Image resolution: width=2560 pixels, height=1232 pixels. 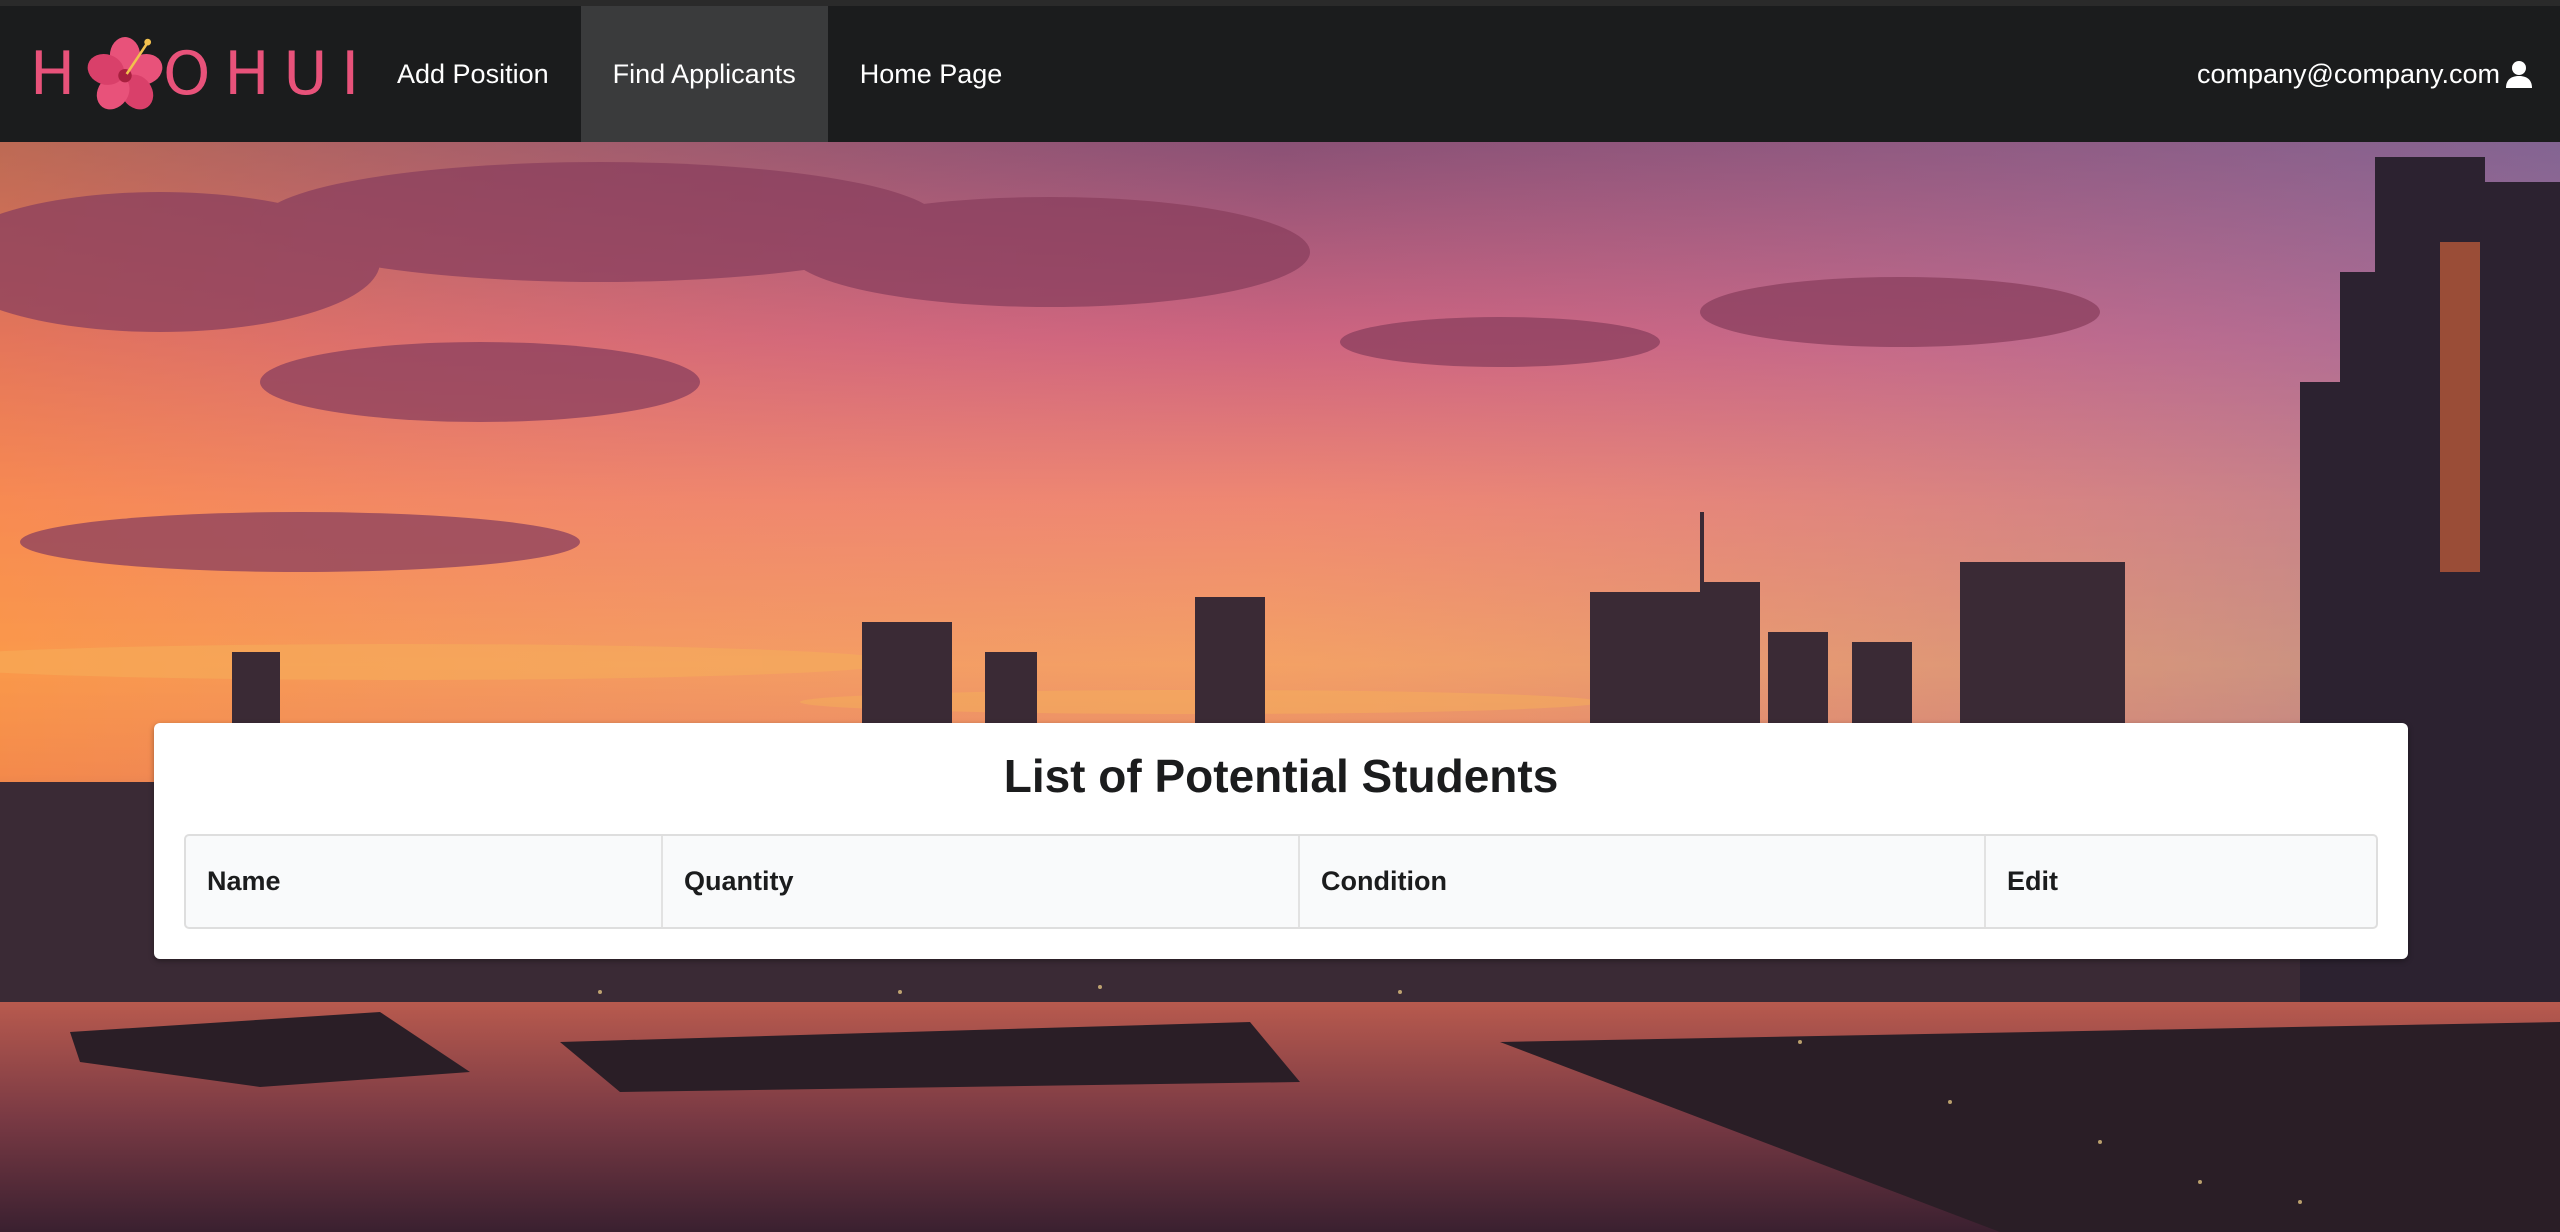 I want to click on hibiscus-flower-icon, so click(x=125, y=73).